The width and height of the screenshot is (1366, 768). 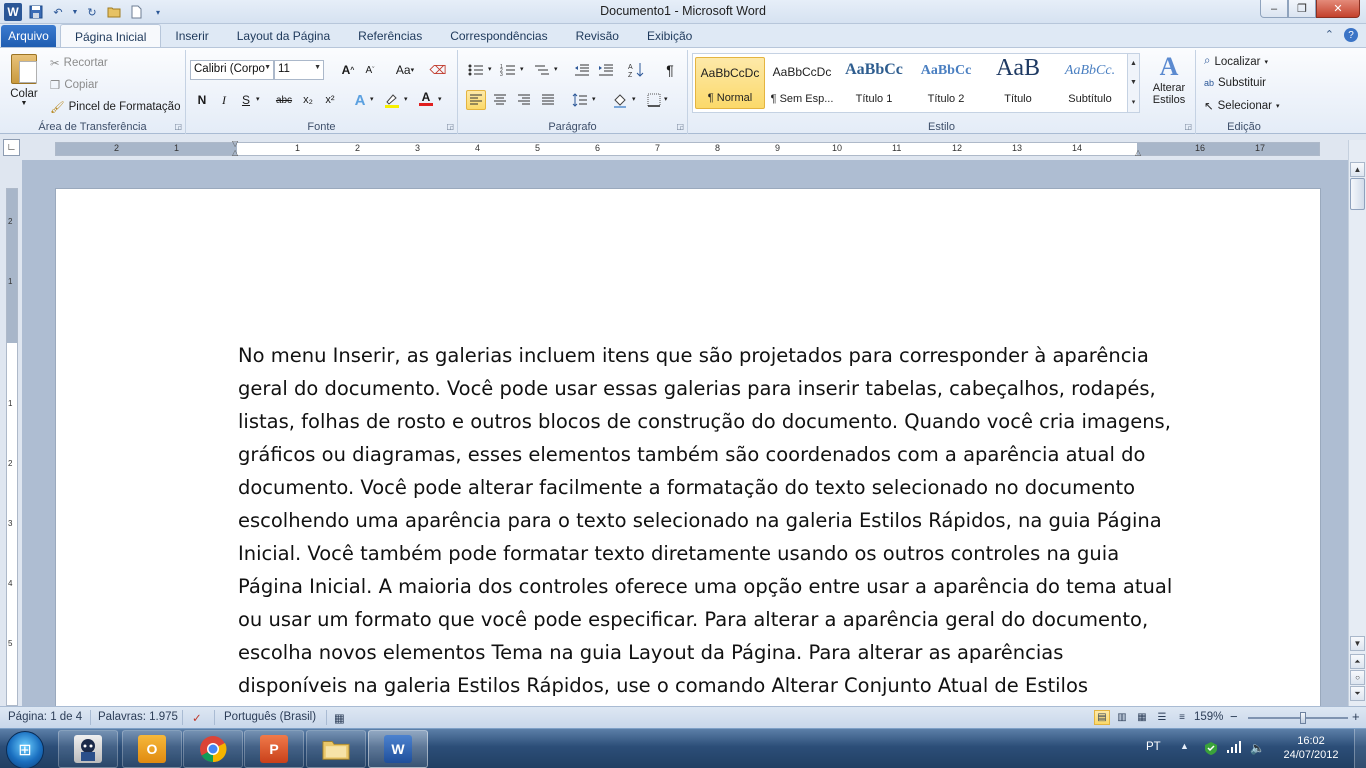 I want to click on tab-page-layout: Layout da Página, so click(x=283, y=36).